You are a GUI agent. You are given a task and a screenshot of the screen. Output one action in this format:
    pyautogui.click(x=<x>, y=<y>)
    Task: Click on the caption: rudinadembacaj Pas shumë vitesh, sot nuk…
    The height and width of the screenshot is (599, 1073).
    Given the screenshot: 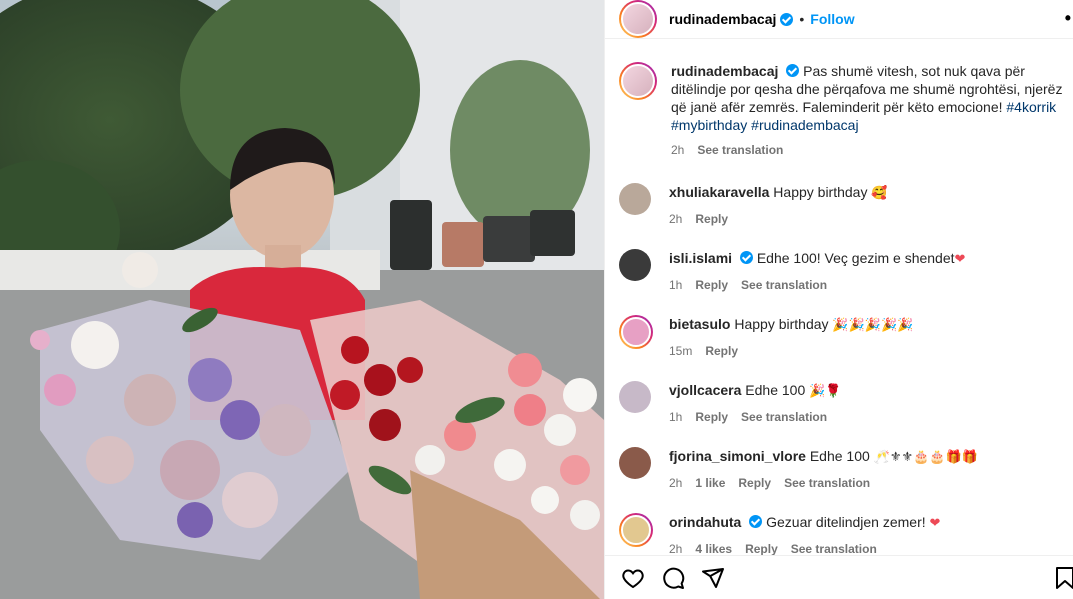 What is the action you would take?
    pyautogui.click(x=844, y=110)
    